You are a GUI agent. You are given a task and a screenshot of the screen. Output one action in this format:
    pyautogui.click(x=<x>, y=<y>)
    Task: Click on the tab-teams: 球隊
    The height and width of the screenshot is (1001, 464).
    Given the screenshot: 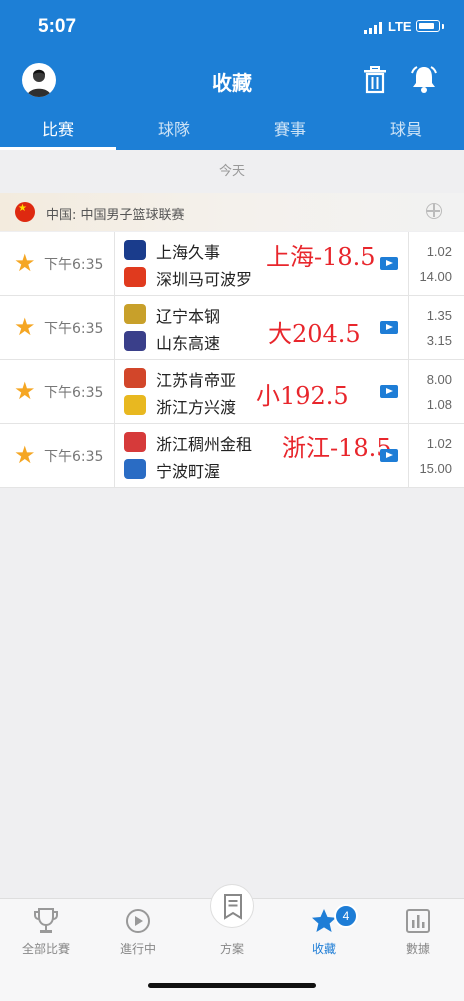 What is the action you would take?
    pyautogui.click(x=174, y=132)
    